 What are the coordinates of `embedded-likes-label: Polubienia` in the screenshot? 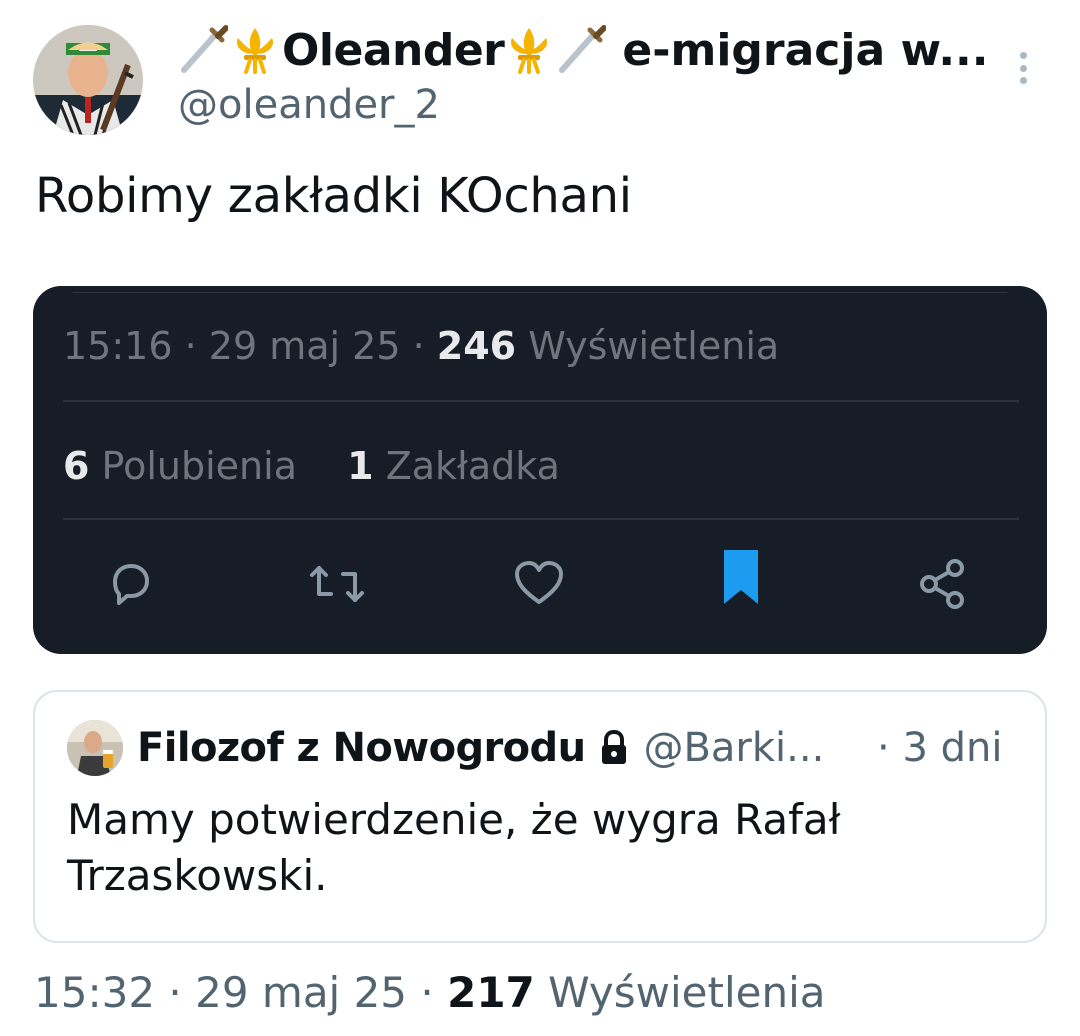 It's located at (199, 466).